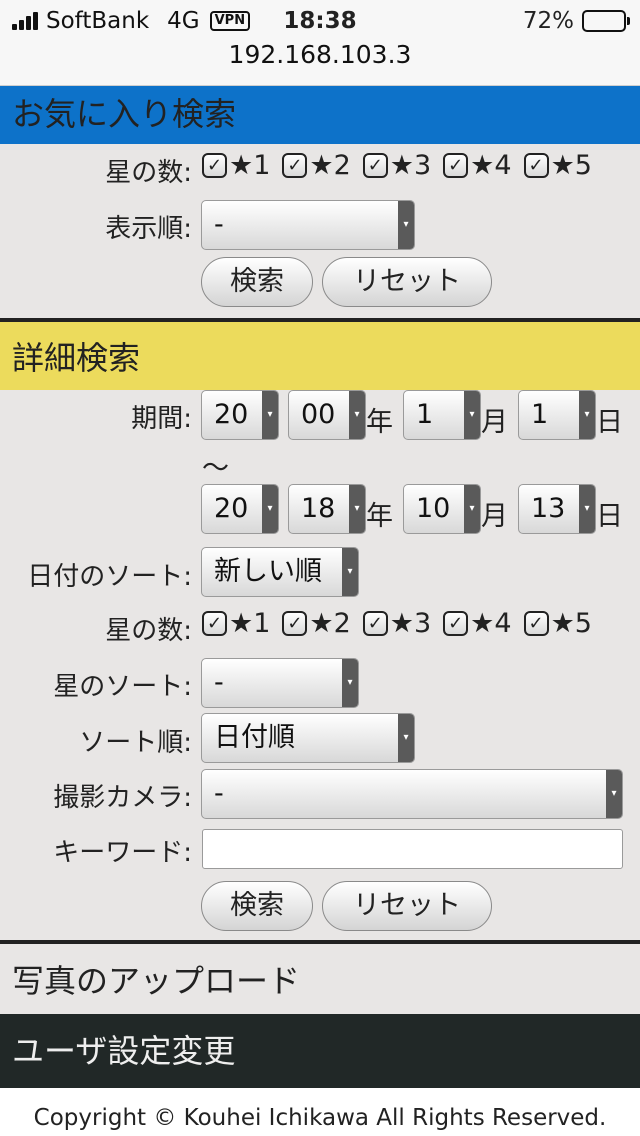 The width and height of the screenshot is (640, 1136). Describe the element at coordinates (161, 419) in the screenshot. I see `period-label: 期間:` at that location.